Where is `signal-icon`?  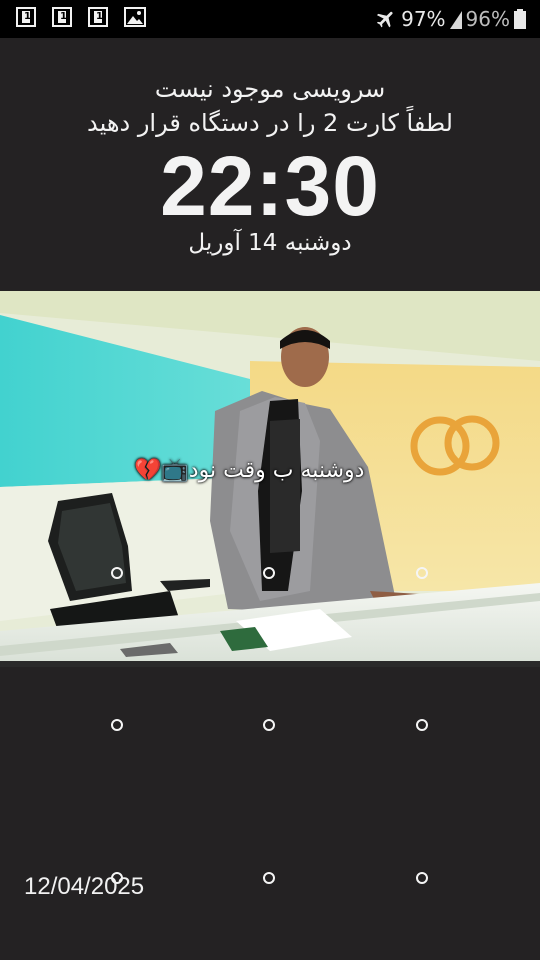 signal-icon is located at coordinates (455, 20).